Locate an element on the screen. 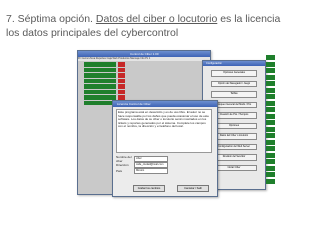 The height and width of the screenshot is (240, 320). config-titlebar: Configuración is located at coordinates (234, 63).